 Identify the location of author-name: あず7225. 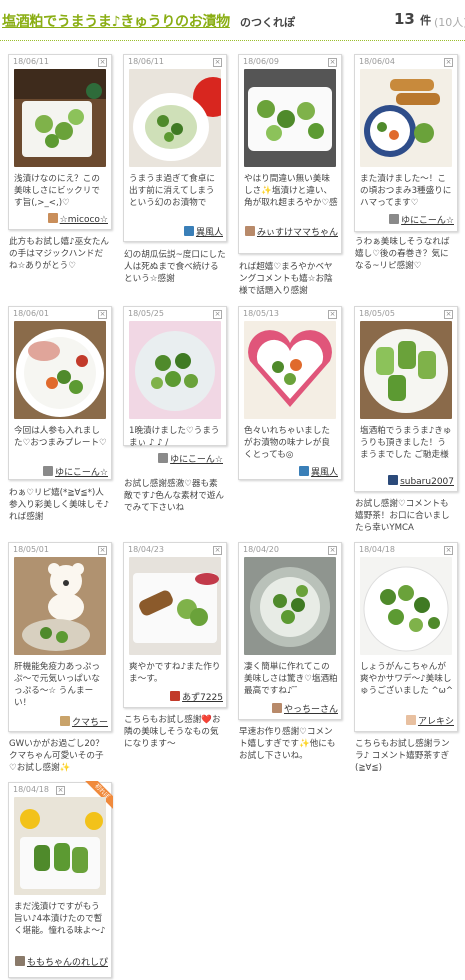
(202, 698).